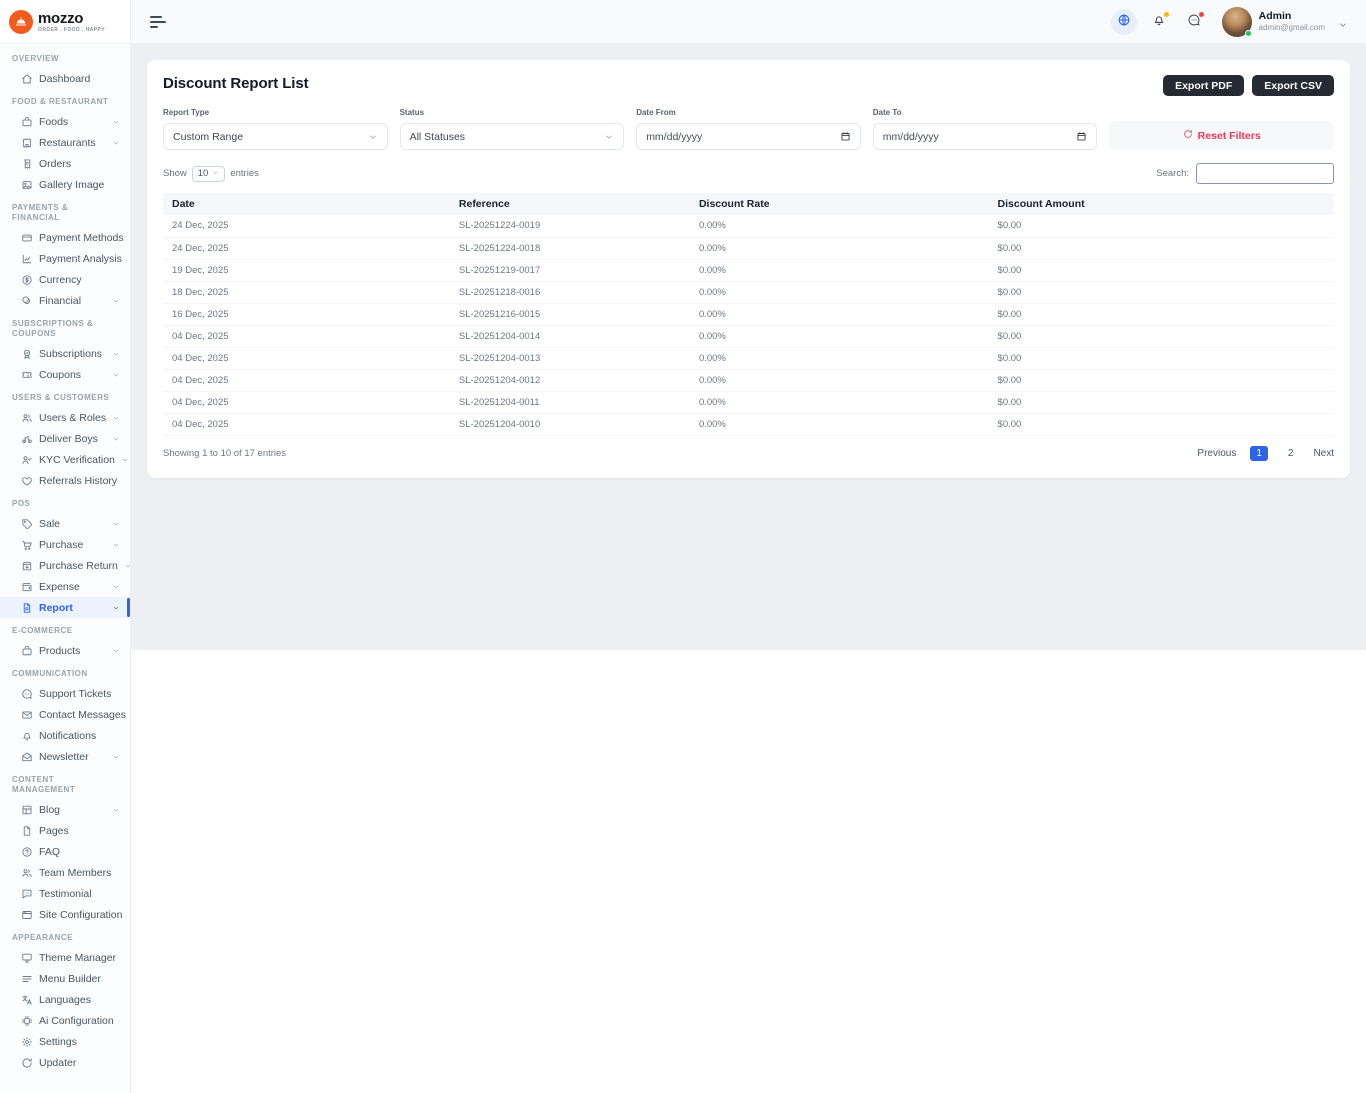 This screenshot has width=1366, height=1093. Describe the element at coordinates (27, 915) in the screenshot. I see `site-configuration-icon` at that location.